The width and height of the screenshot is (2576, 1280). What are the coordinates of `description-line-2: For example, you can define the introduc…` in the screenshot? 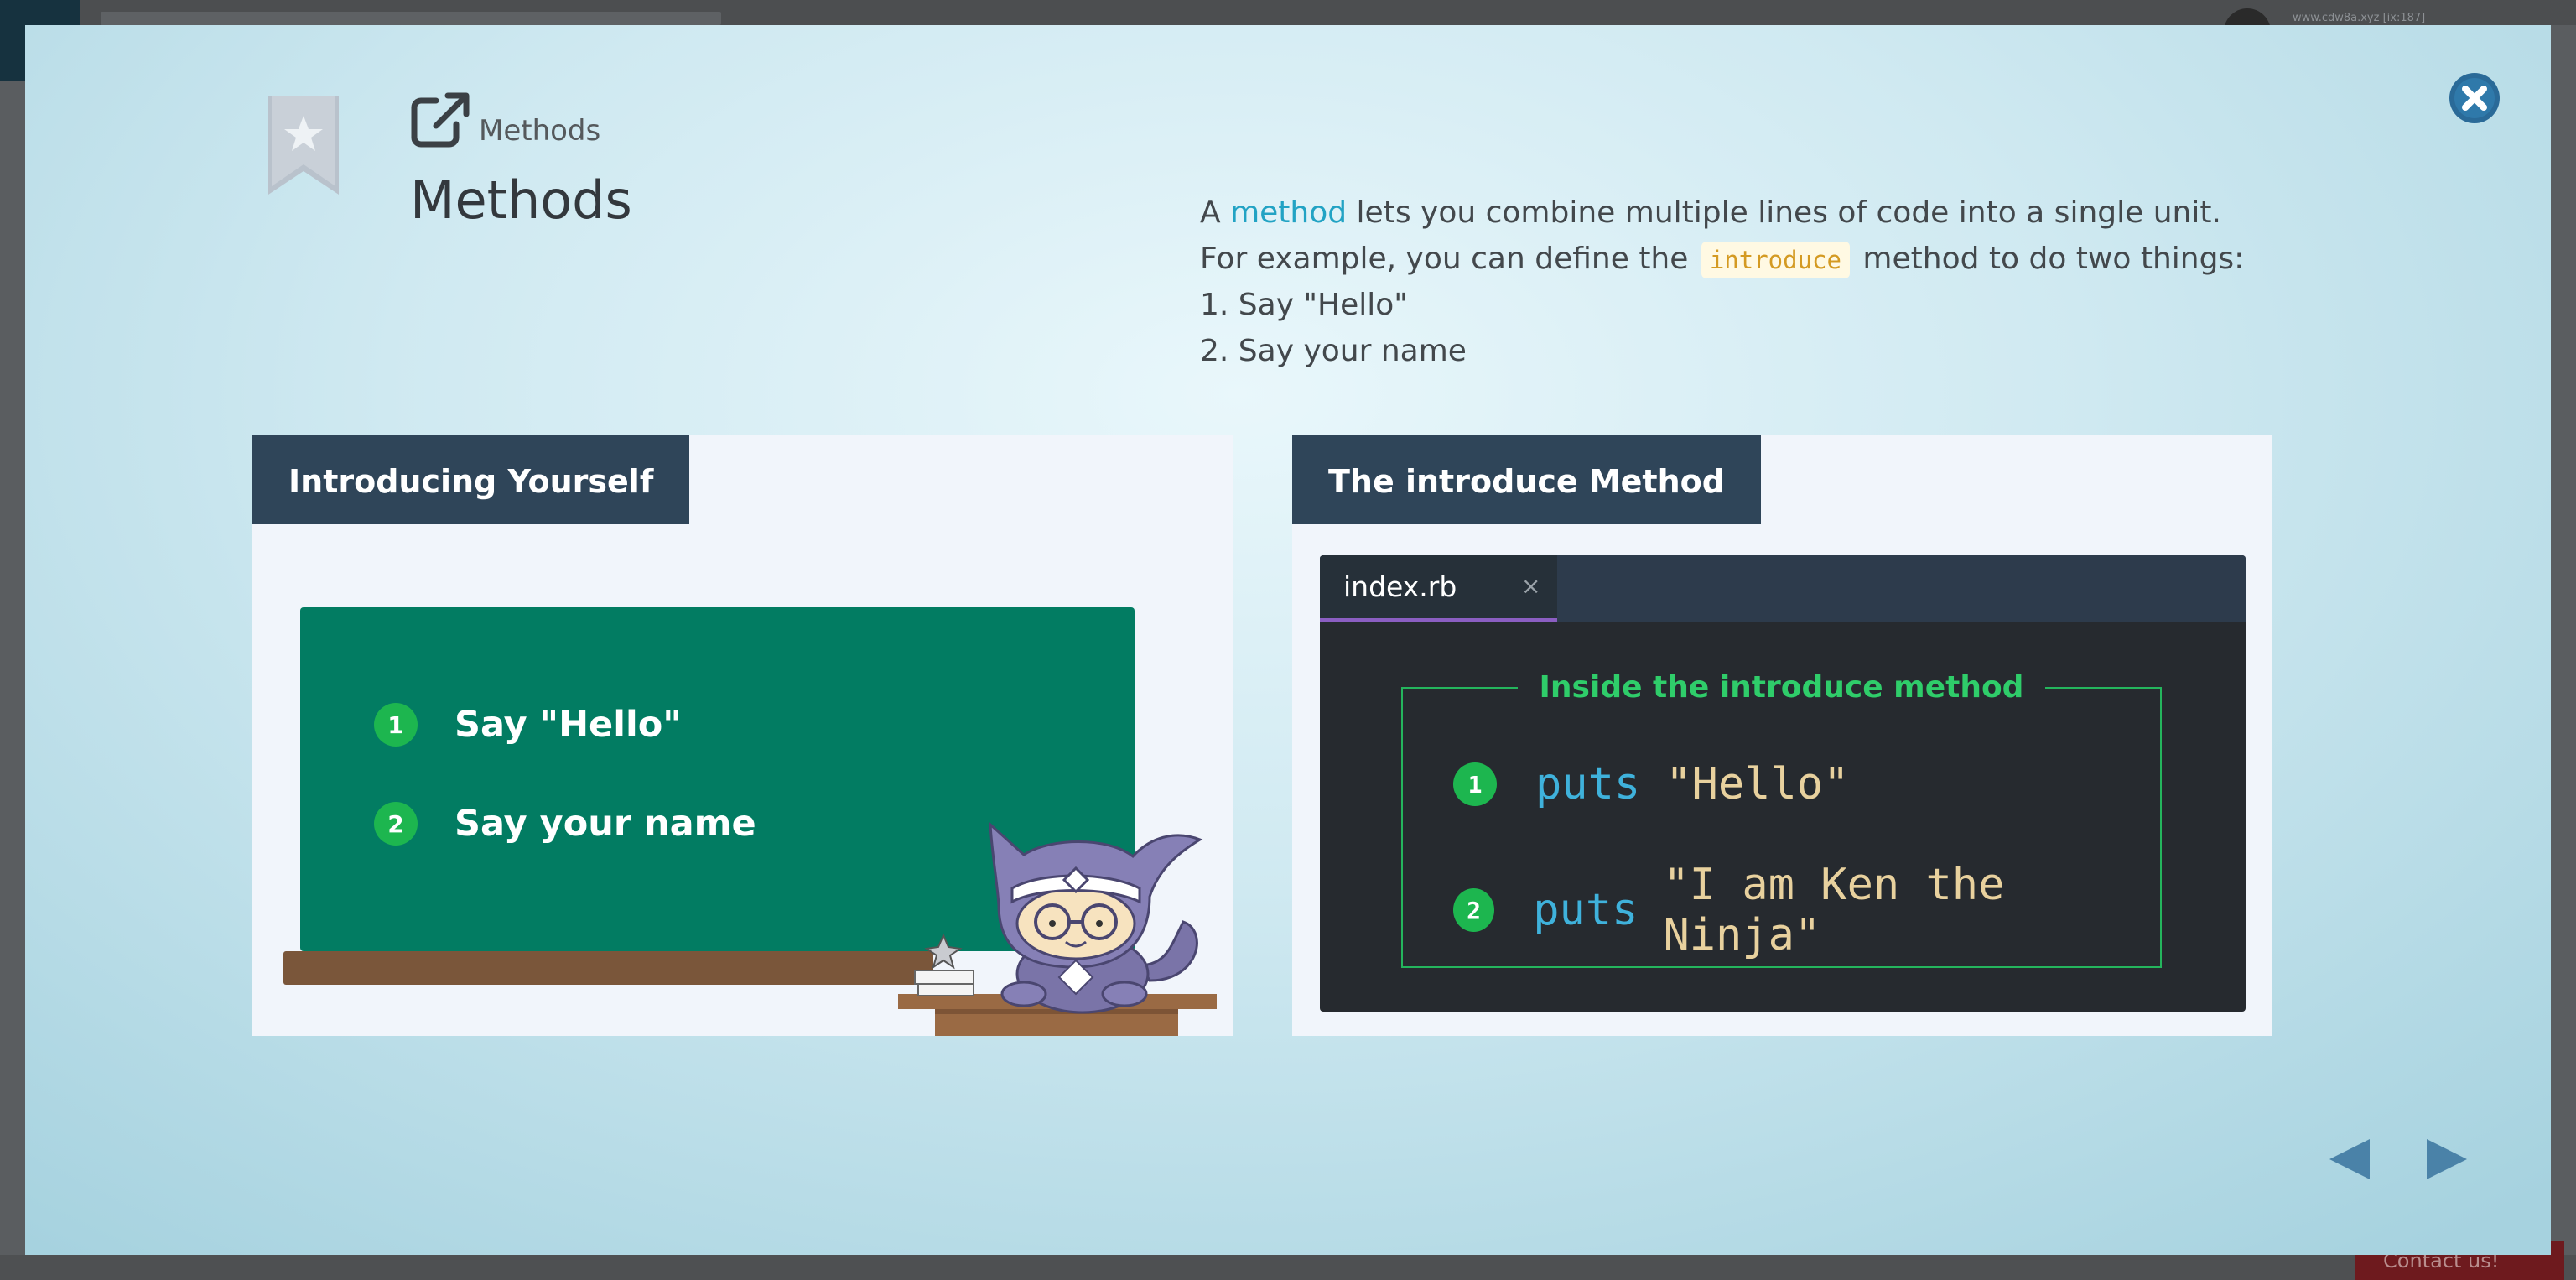 It's located at (1745, 259).